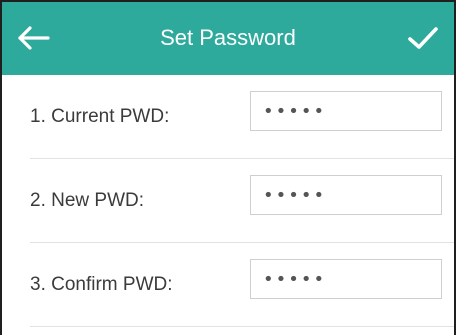 The image size is (456, 335). I want to click on current-pwd-label: 1. Current PWD:, so click(100, 116).